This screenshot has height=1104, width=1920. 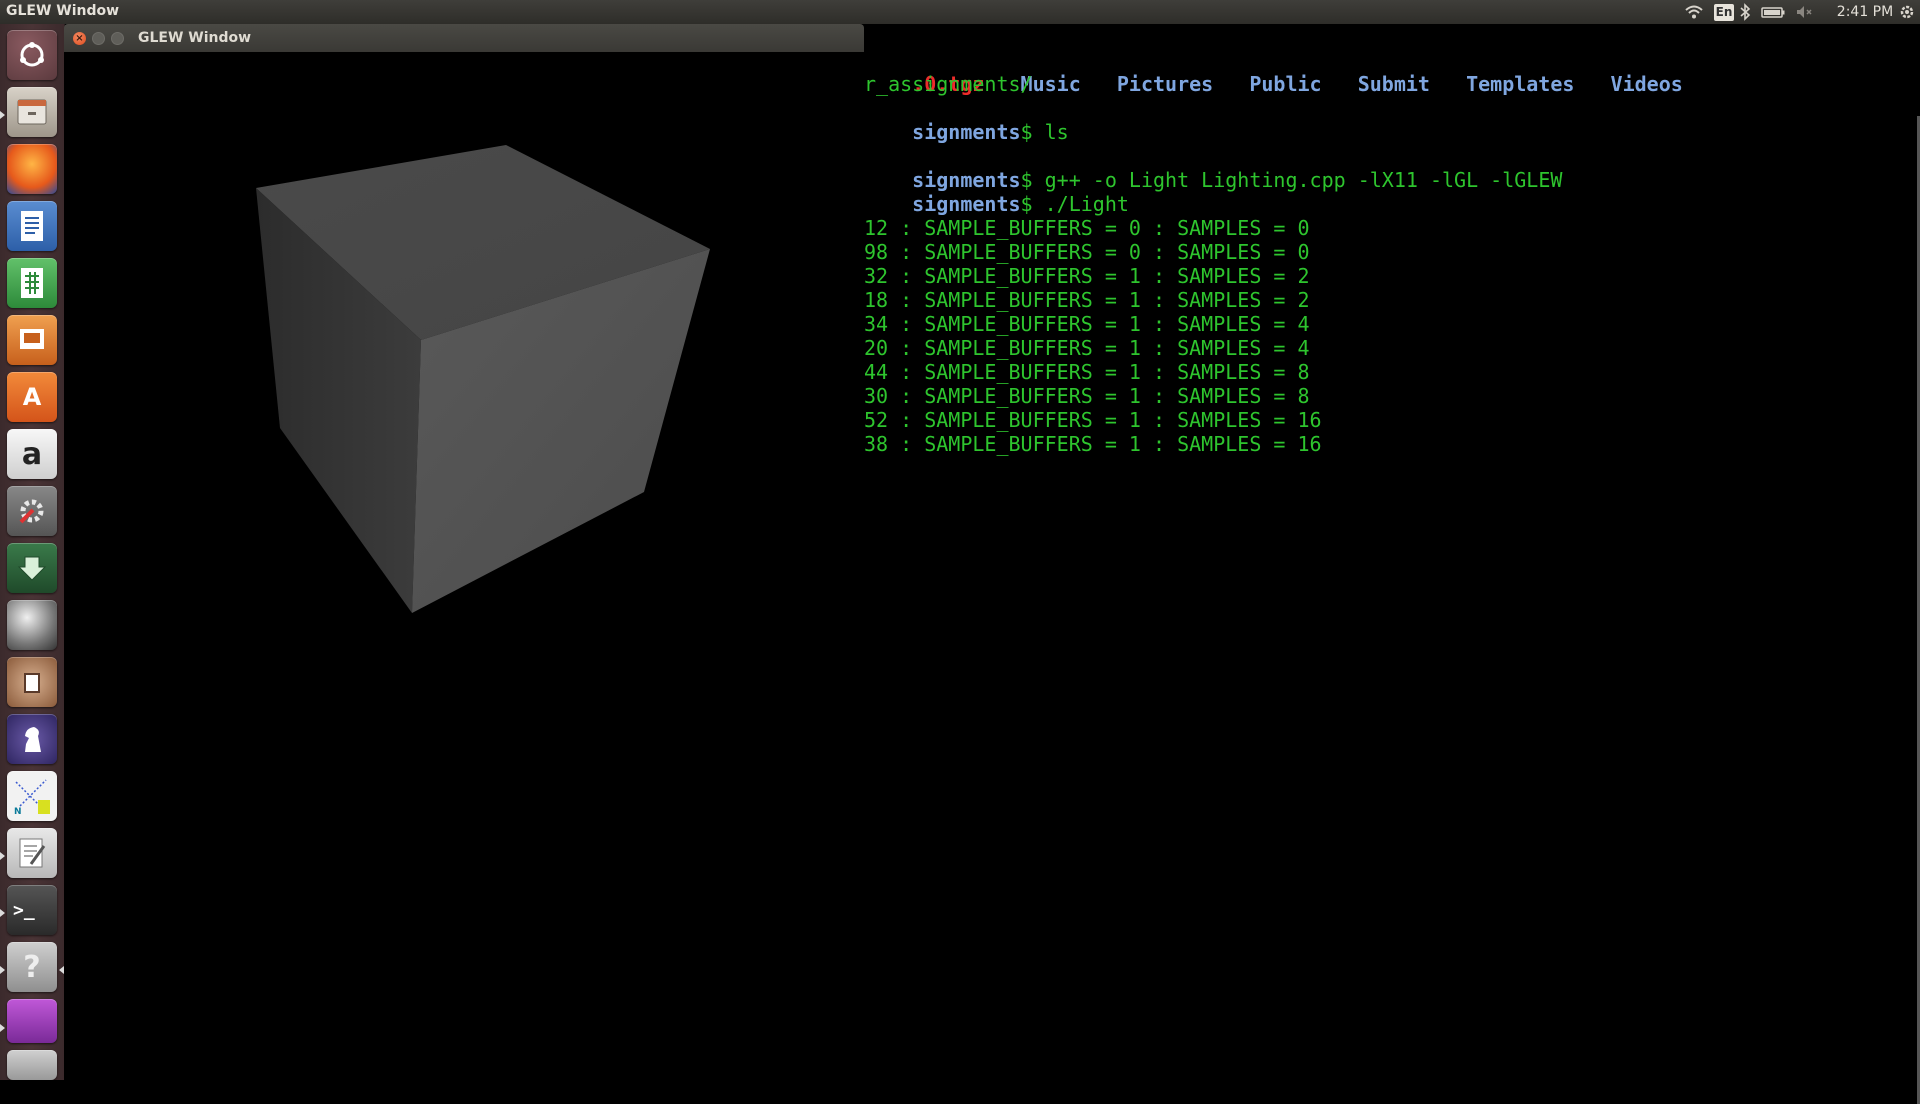 What do you see at coordinates (32, 967) in the screenshot?
I see `help-icon: ?` at bounding box center [32, 967].